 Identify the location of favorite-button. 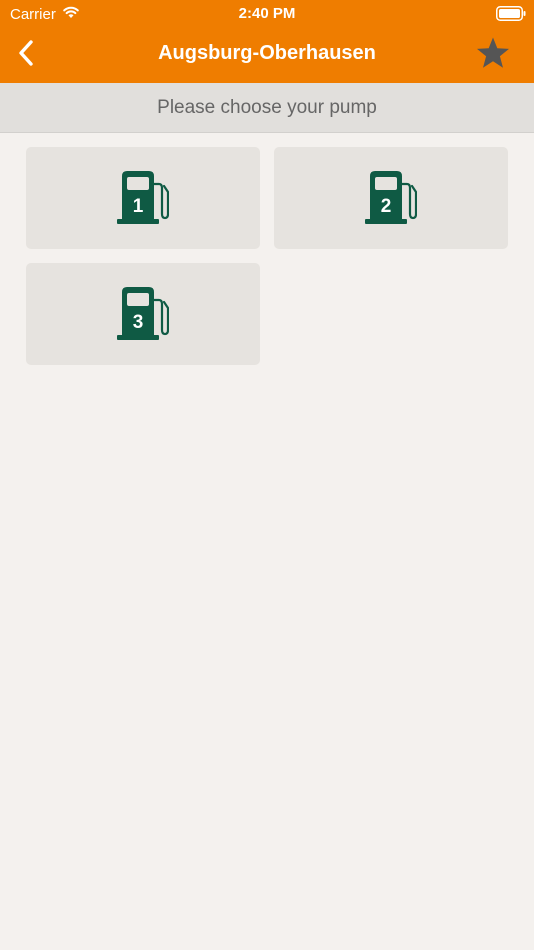
(493, 55).